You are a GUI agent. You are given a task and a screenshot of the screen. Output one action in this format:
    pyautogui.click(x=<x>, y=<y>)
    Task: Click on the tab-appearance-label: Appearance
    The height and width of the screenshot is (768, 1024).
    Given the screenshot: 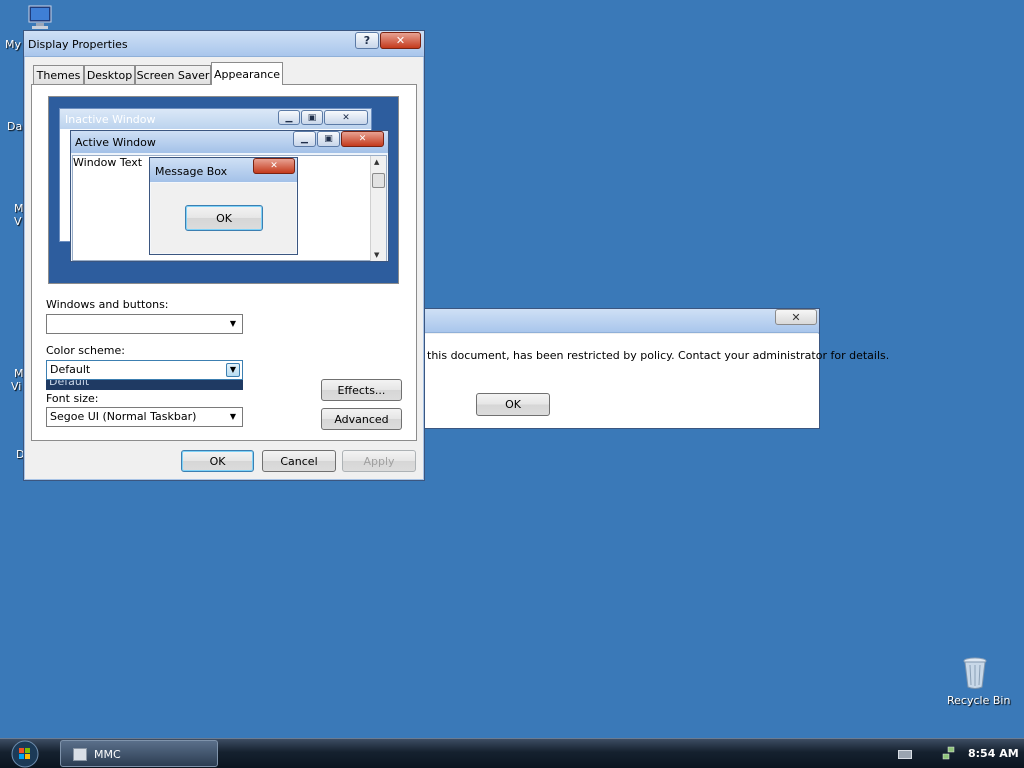 What is the action you would take?
    pyautogui.click(x=247, y=74)
    